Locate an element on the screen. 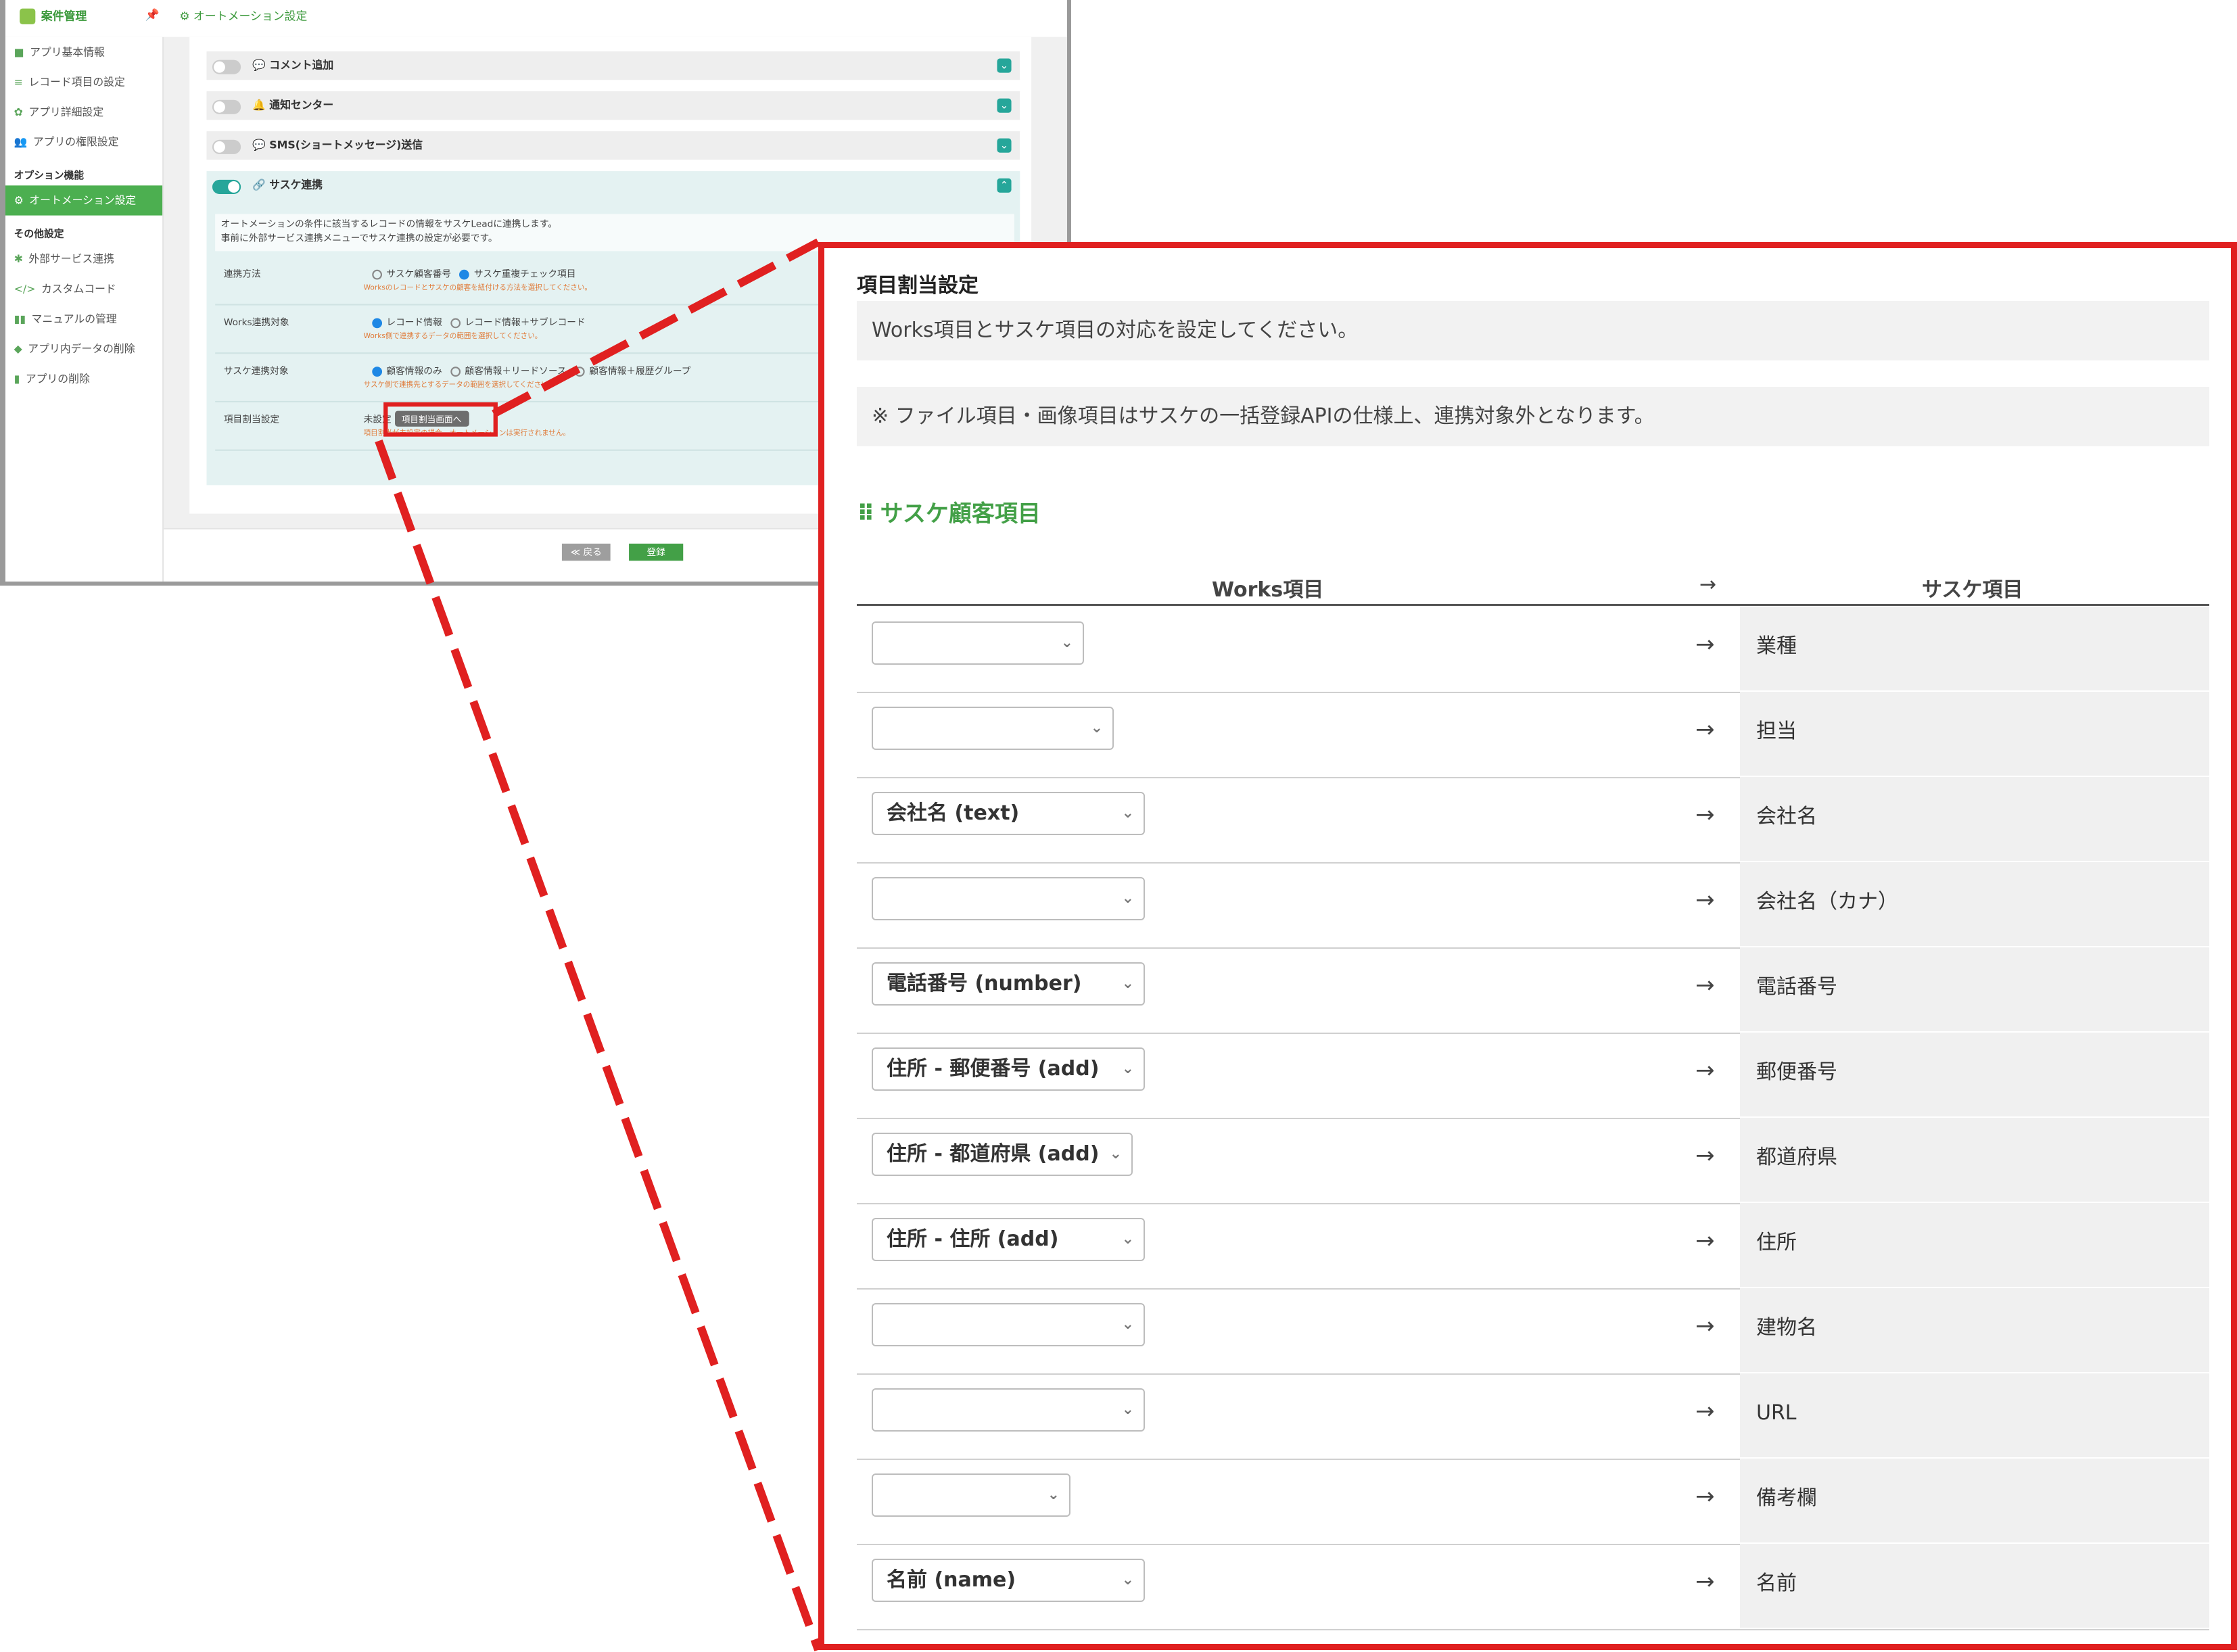  list-icon: ≡ is located at coordinates (18, 82).